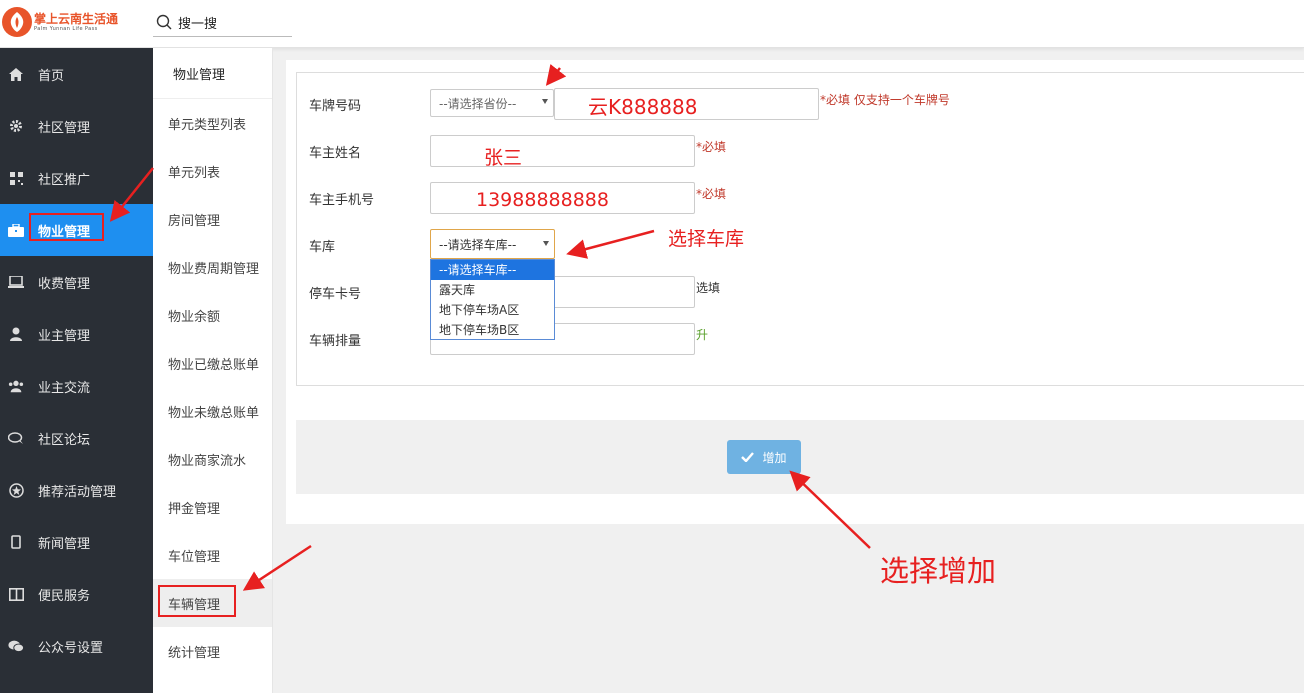  I want to click on logo-subtitle: Palm Yunnan Life Pass, so click(66, 28).